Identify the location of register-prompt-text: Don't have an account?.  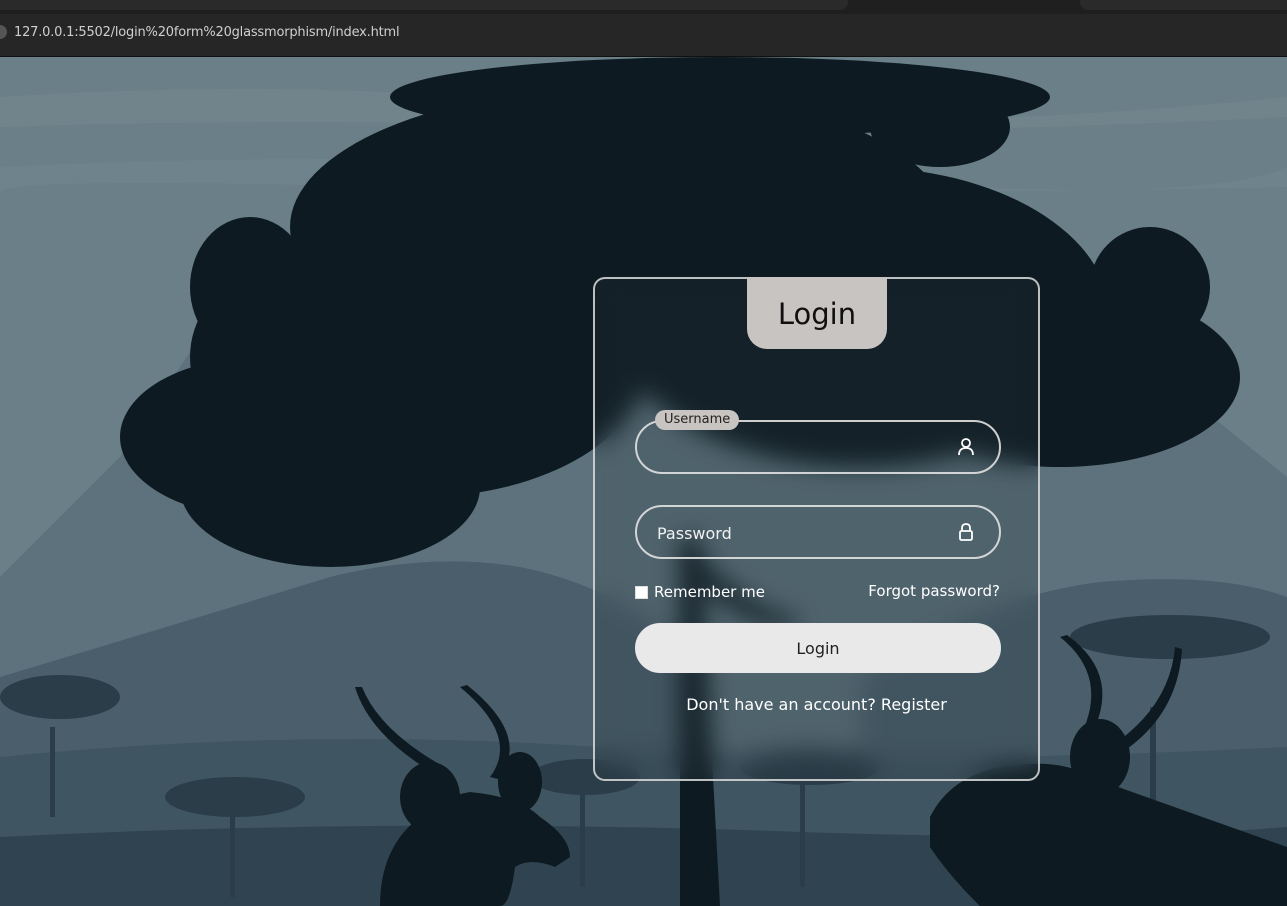
(781, 704).